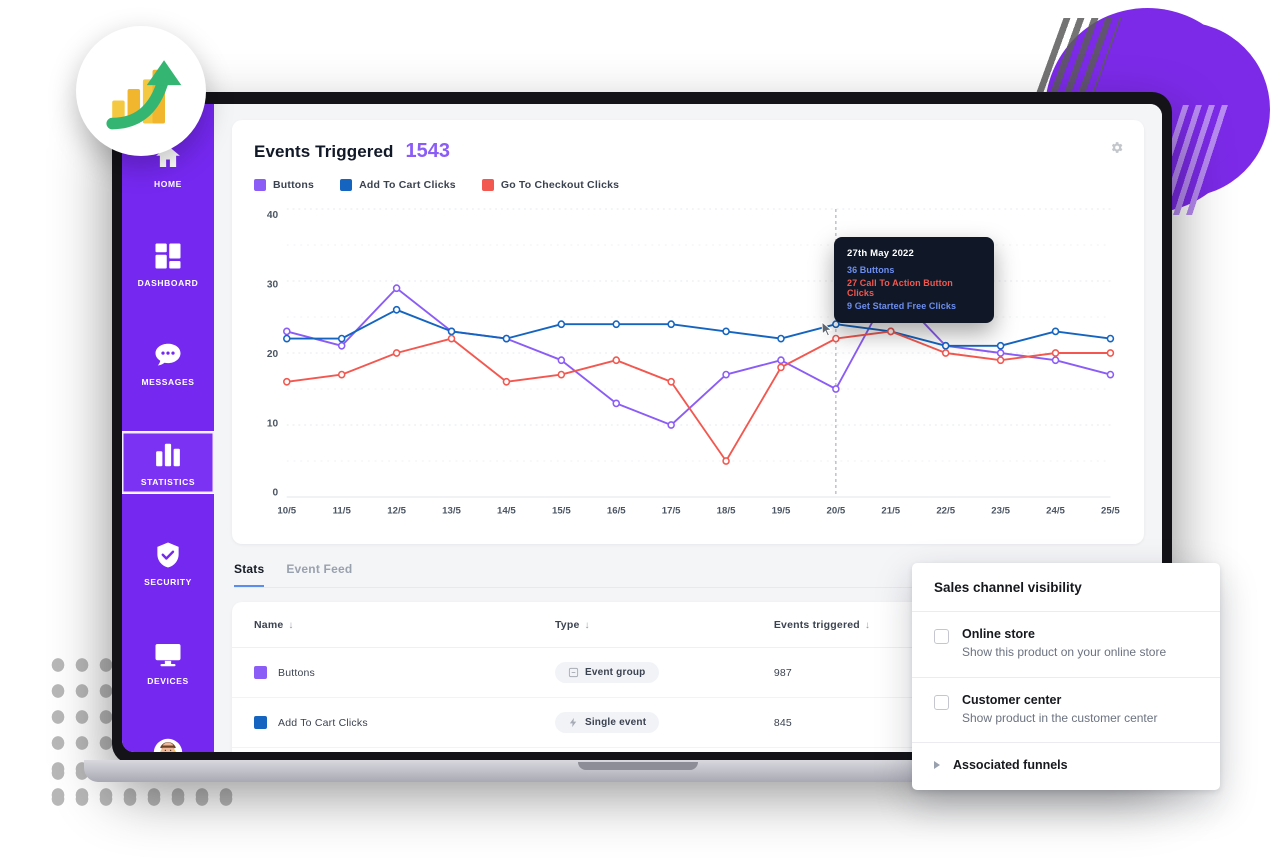 This screenshot has height=862, width=1275. I want to click on legend-item-add-to-cart: Add To Cart Clicks, so click(398, 185).